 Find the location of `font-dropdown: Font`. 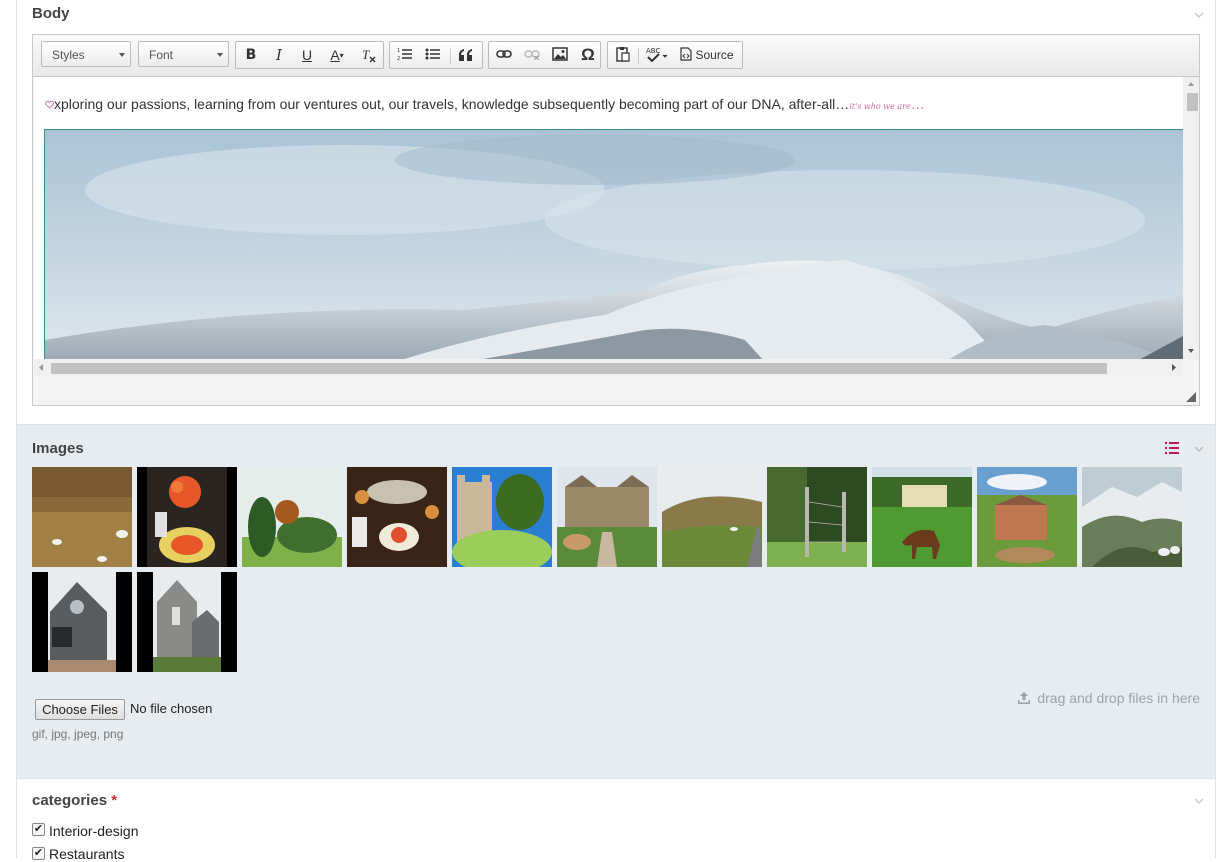

font-dropdown: Font is located at coordinates (183, 54).